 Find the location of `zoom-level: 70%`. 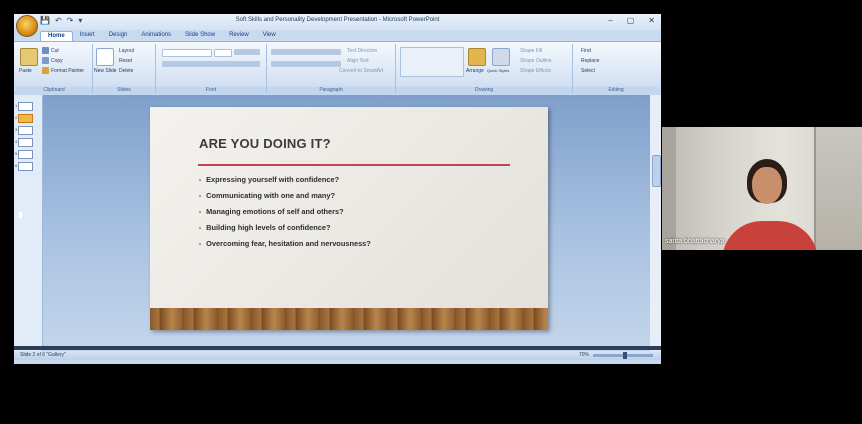

zoom-level: 70% is located at coordinates (584, 355).